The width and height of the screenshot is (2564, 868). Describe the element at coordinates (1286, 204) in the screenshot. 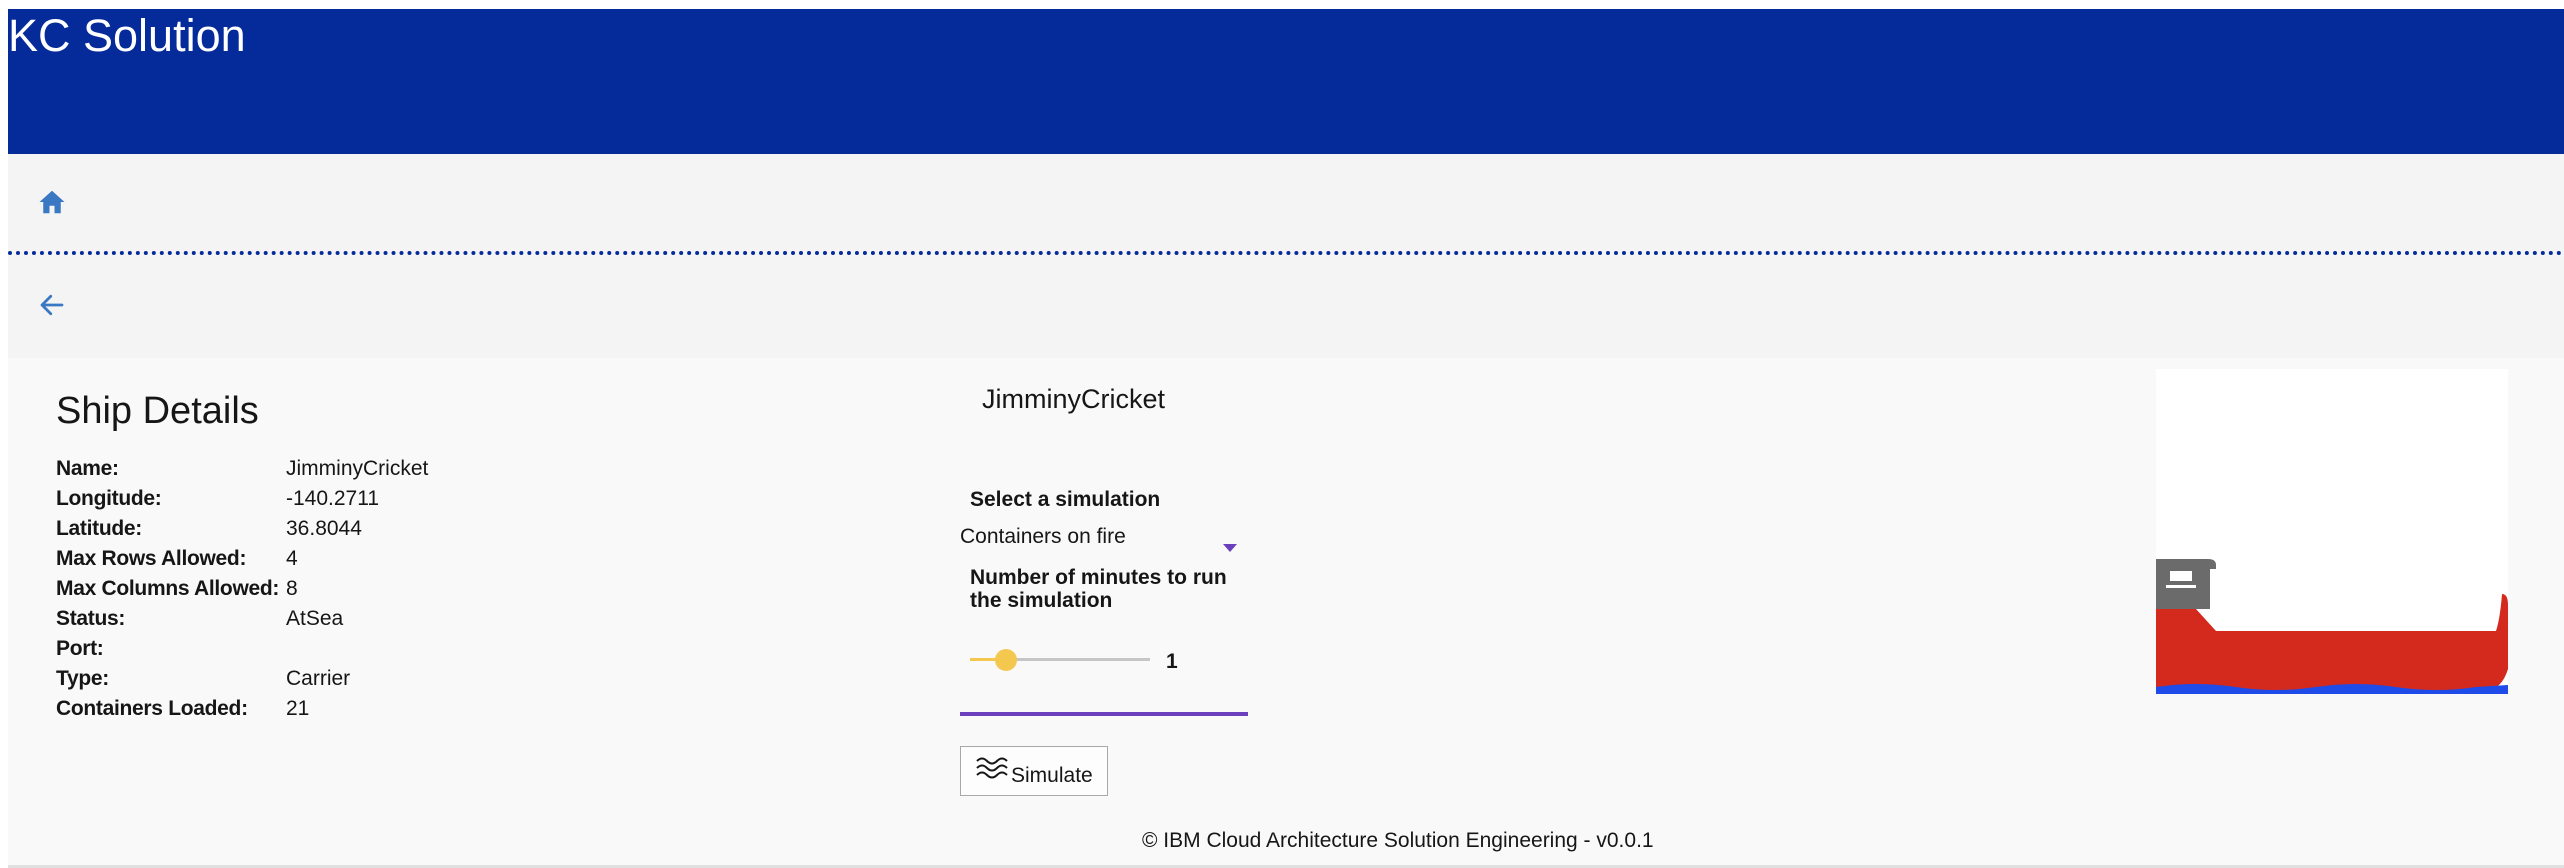

I see `home-nav-bar` at that location.